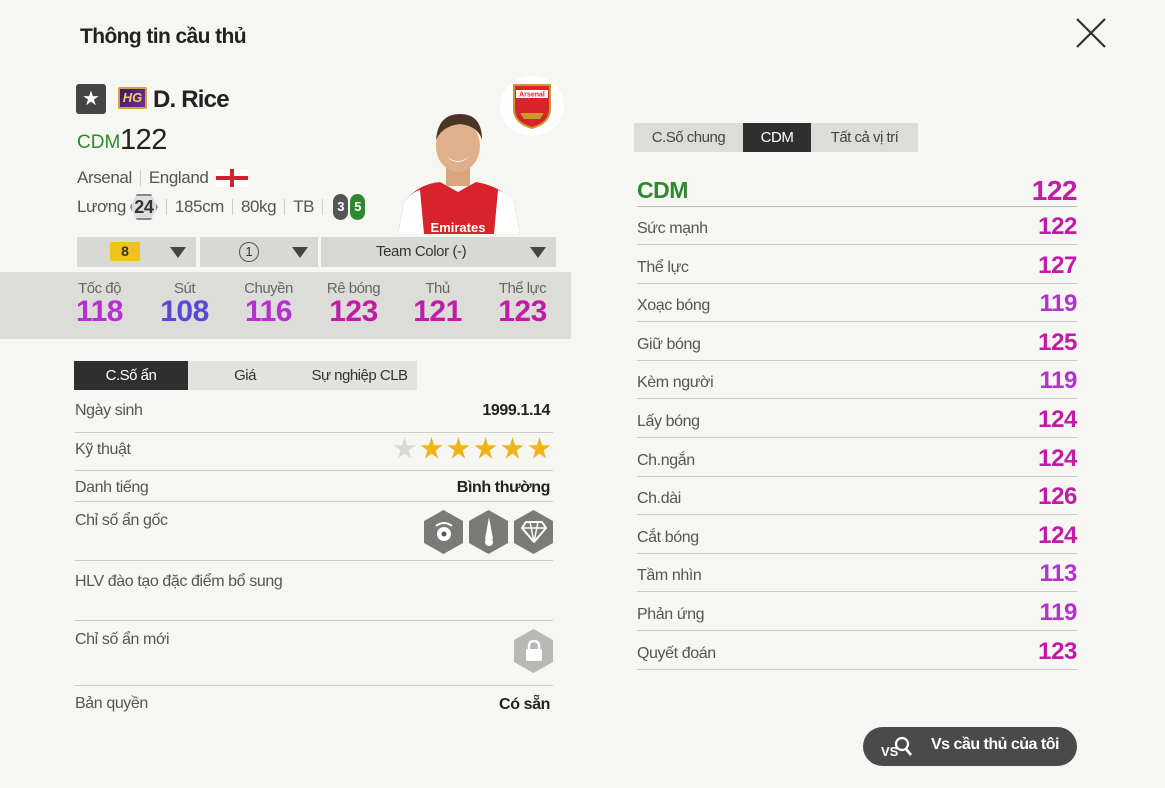 The height and width of the screenshot is (788, 1165). What do you see at coordinates (864, 137) in the screenshot?
I see `tab-all-positions: Tất cả vị trí` at bounding box center [864, 137].